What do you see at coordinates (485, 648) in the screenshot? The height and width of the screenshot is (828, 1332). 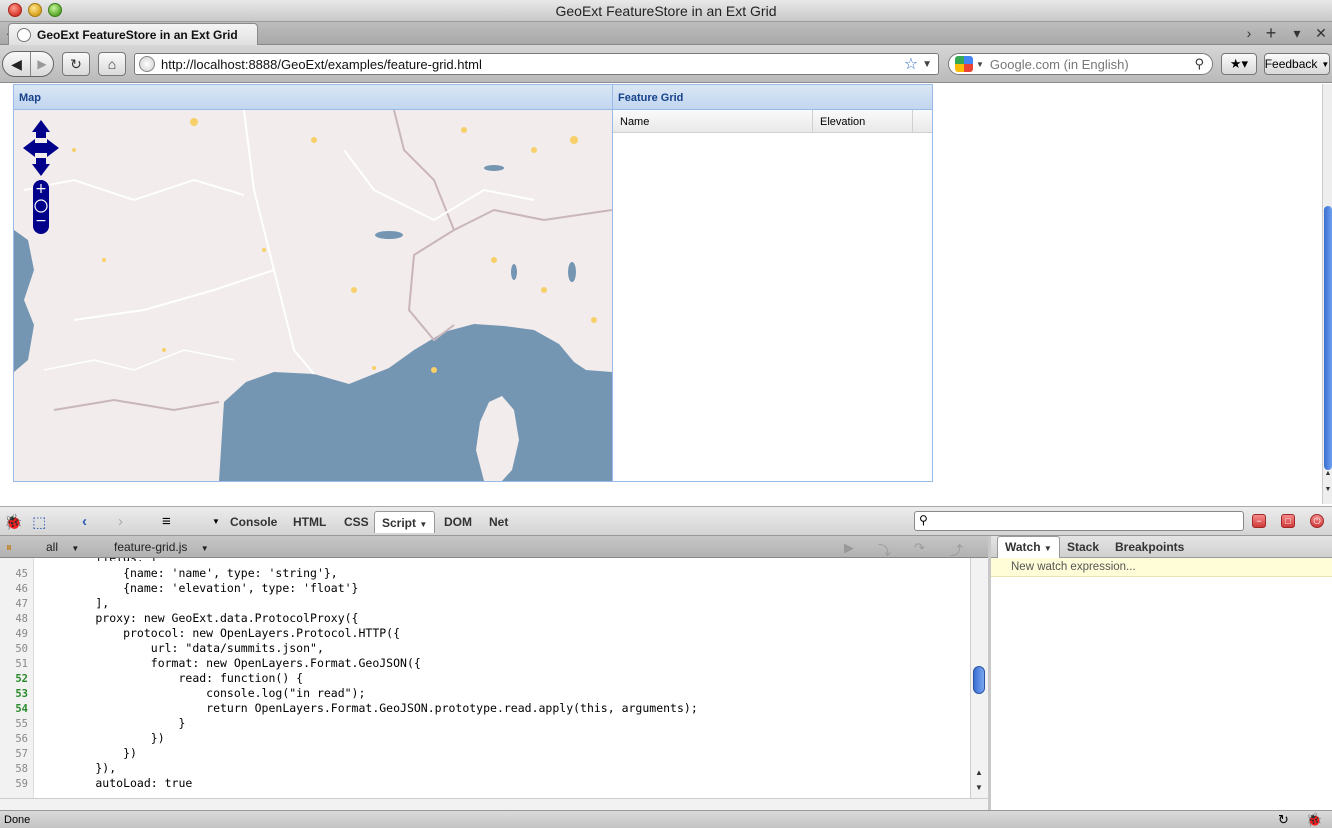 I see `code-line: 50 url: "data/summits.json",` at bounding box center [485, 648].